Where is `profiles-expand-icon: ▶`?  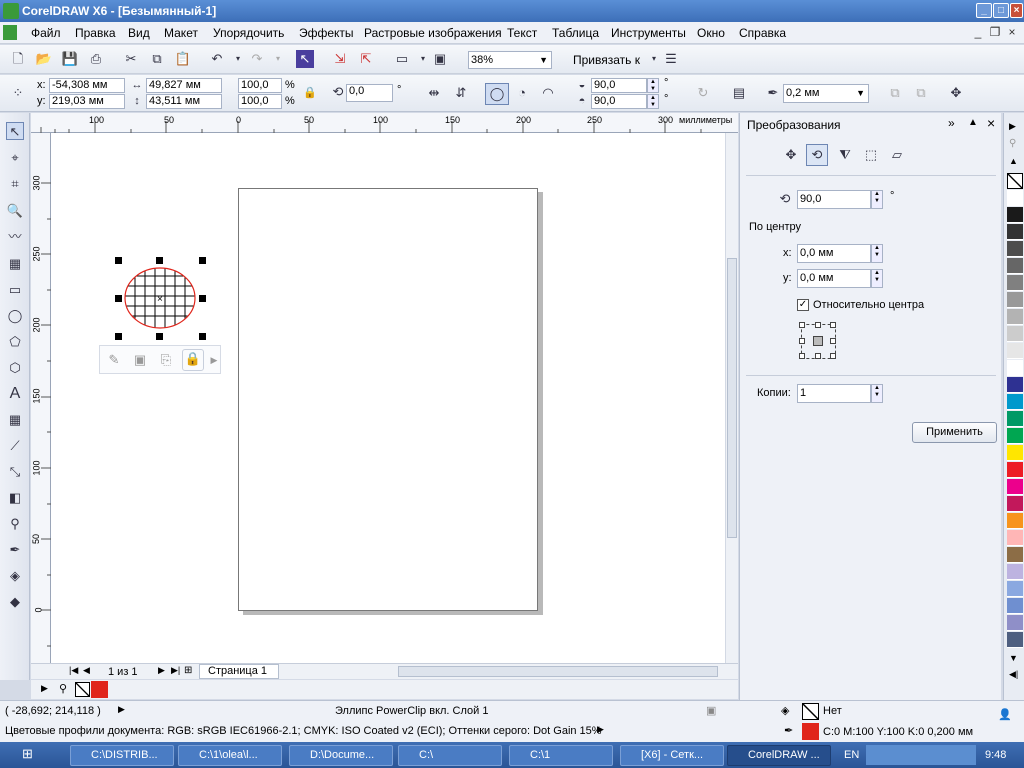
profiles-expand-icon: ▶ is located at coordinates (600, 729).